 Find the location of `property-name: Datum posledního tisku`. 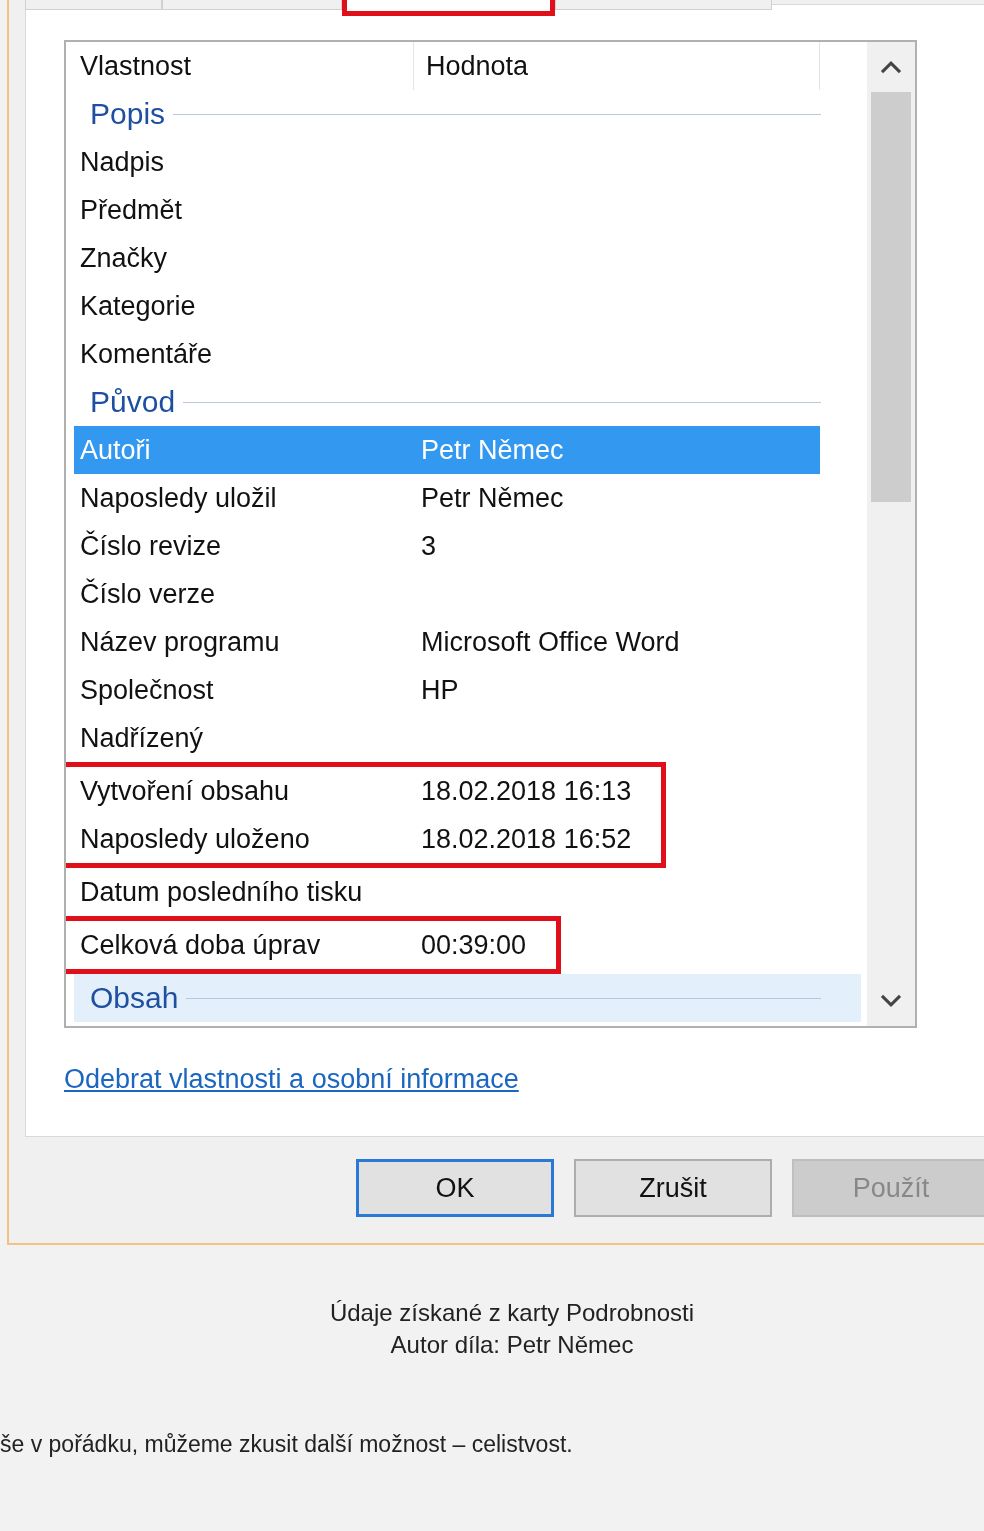

property-name: Datum posledního tisku is located at coordinates (221, 892).